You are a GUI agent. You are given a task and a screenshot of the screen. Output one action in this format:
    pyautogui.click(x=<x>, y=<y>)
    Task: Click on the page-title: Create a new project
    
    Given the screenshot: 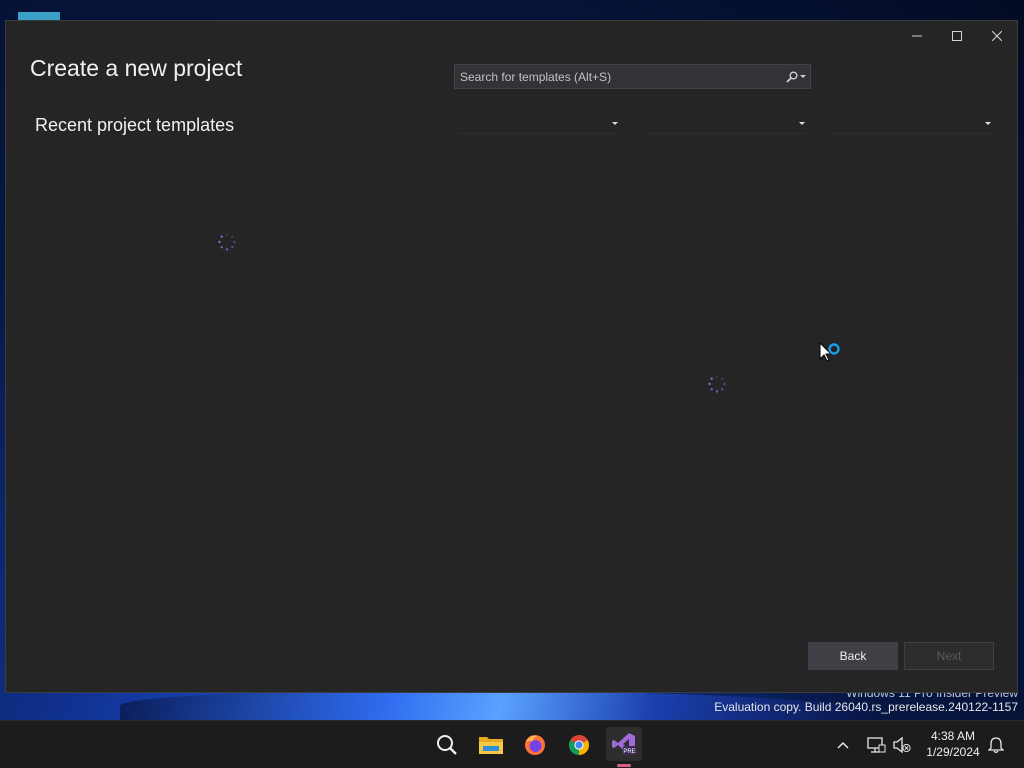 What is the action you would take?
    pyautogui.click(x=136, y=68)
    